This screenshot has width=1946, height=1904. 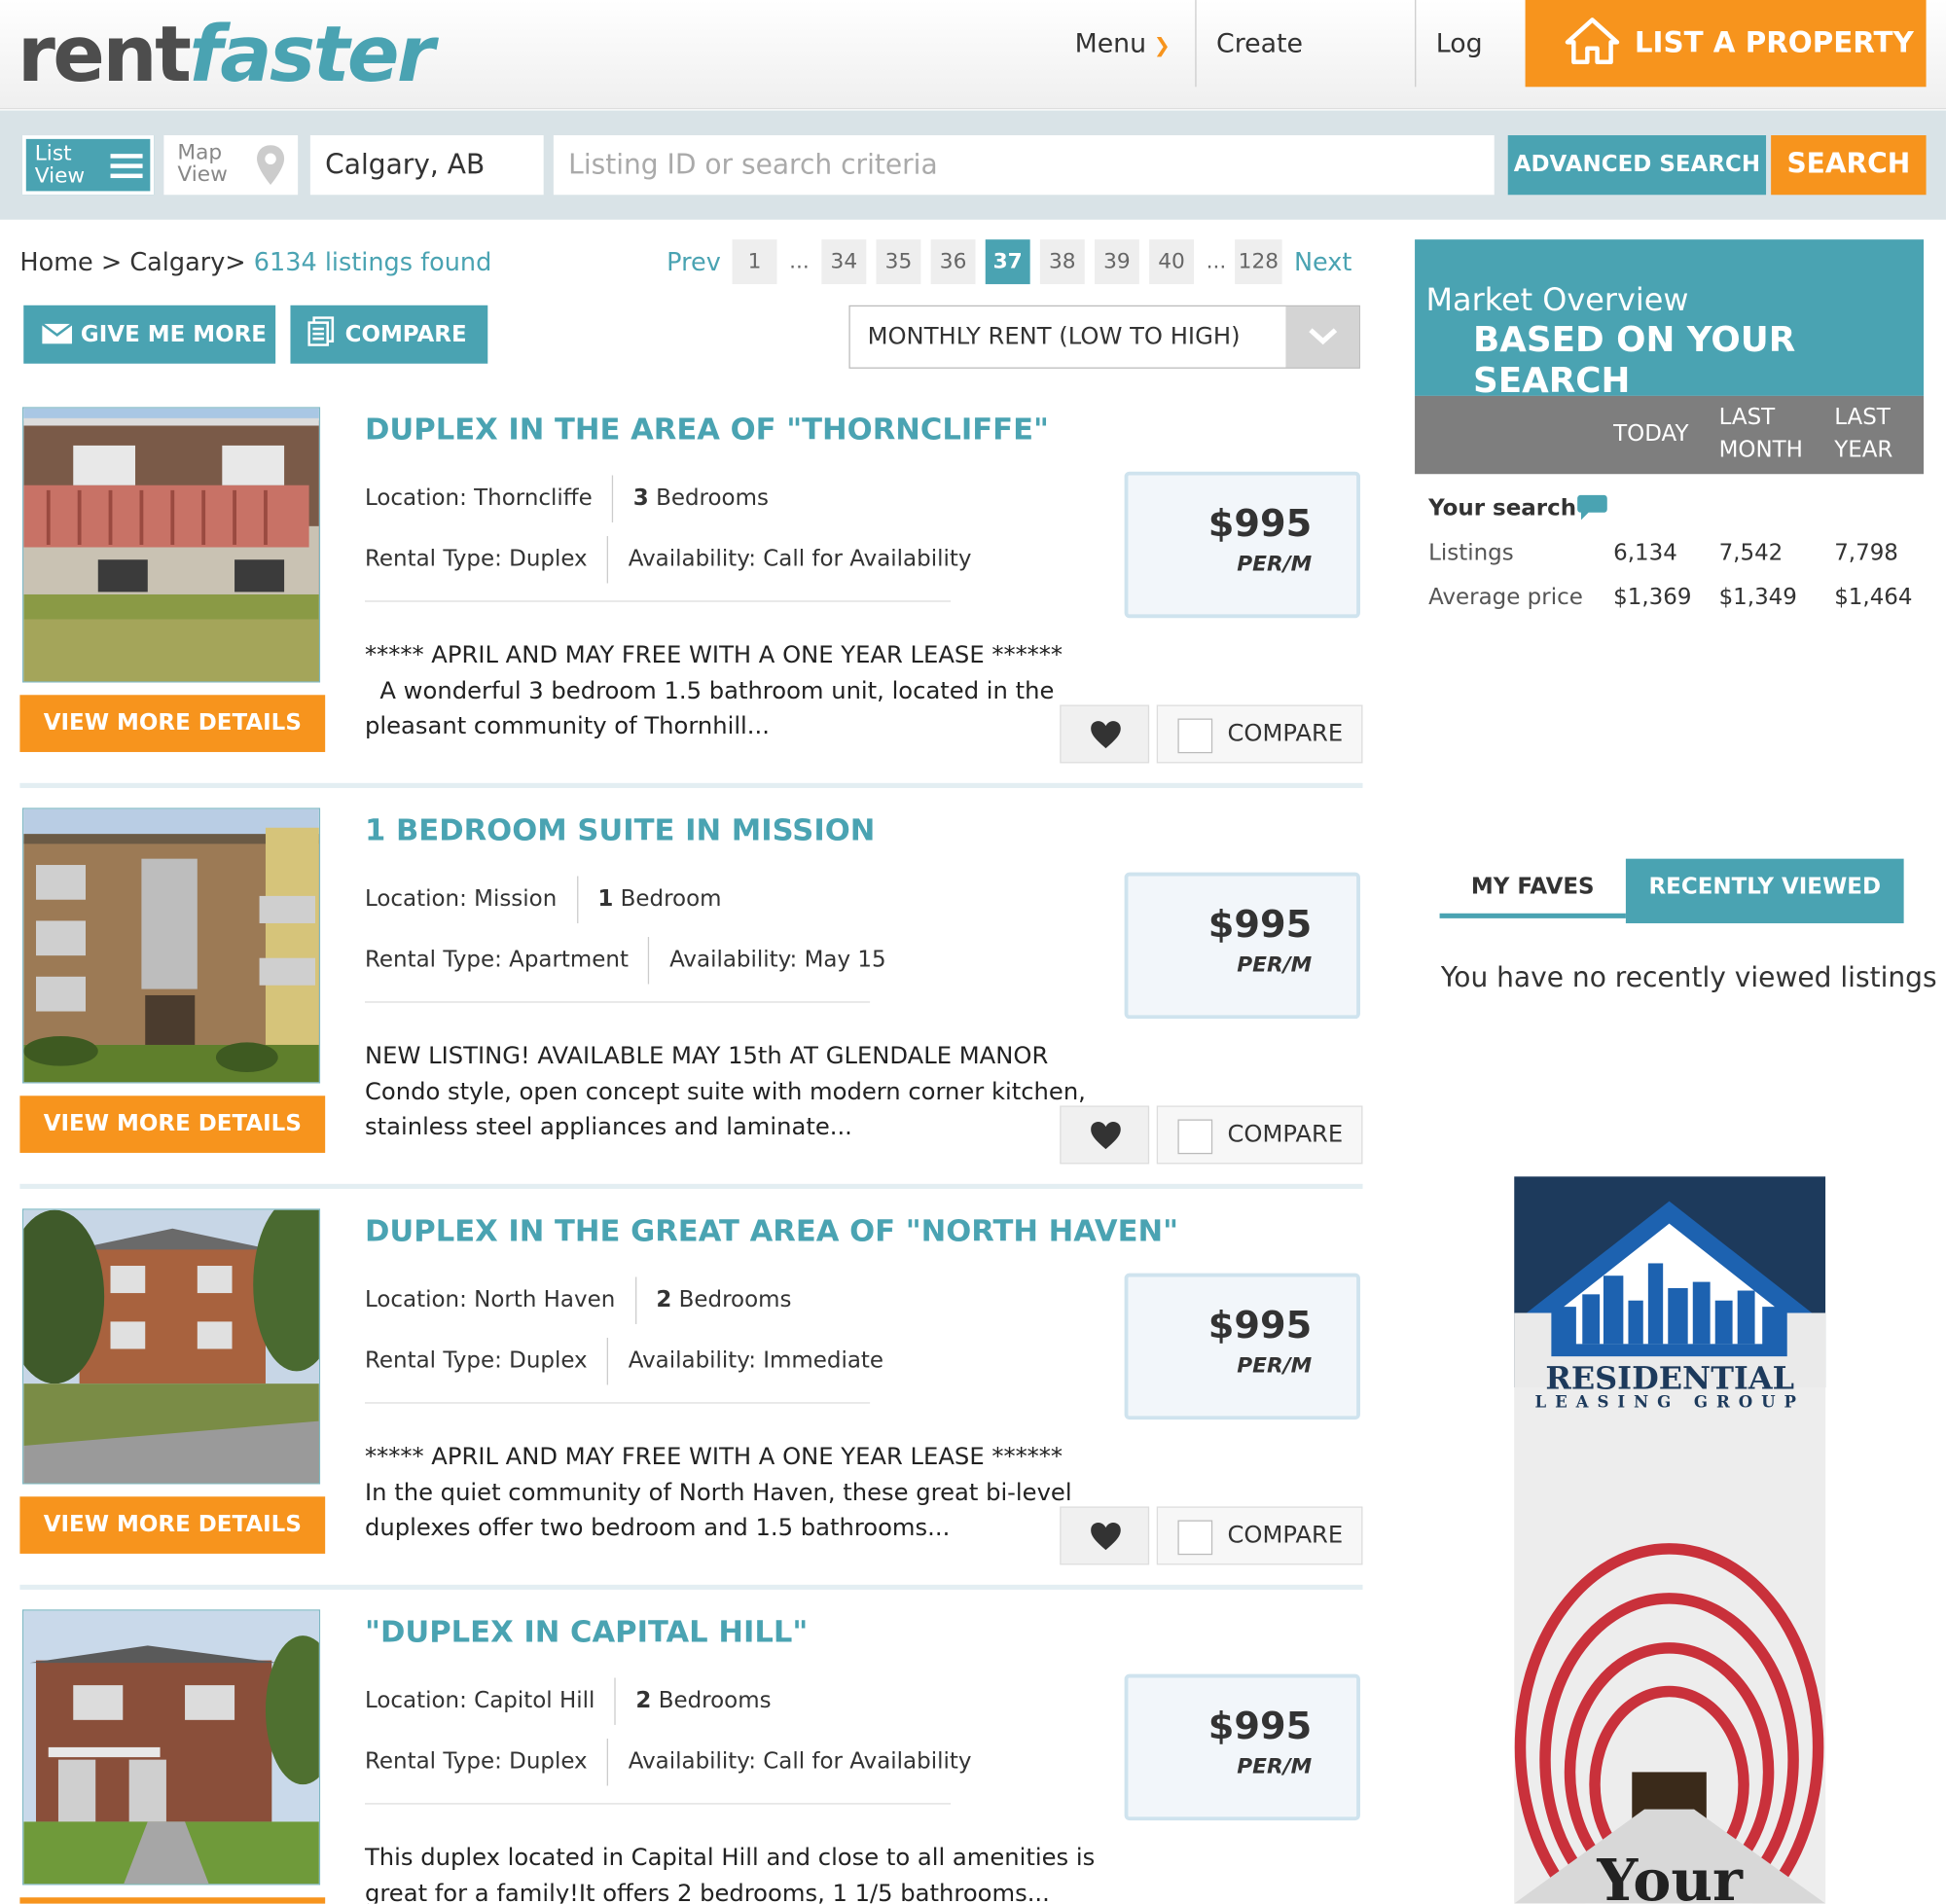 I want to click on market-columns-header: TODAY LAST MONTH LAST YEAR, so click(x=1670, y=435).